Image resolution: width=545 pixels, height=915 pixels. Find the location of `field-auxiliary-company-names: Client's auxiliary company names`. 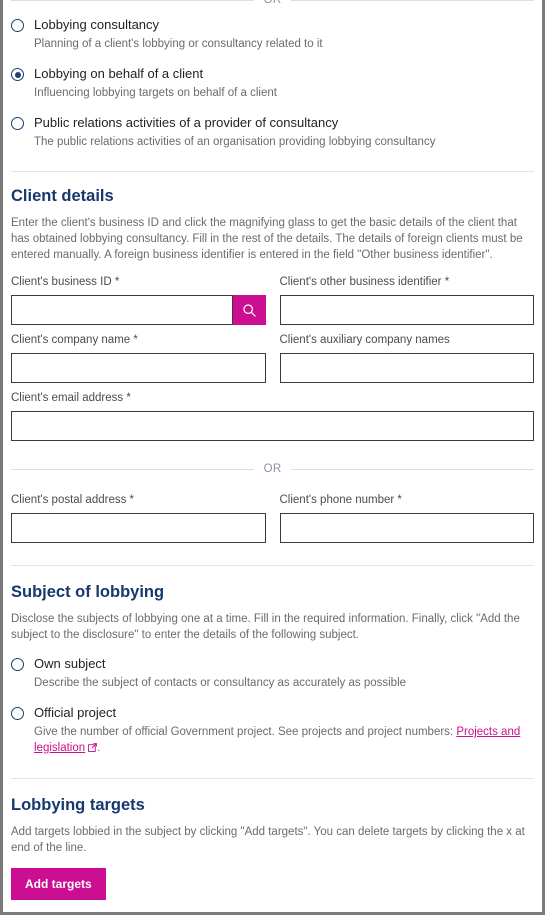

field-auxiliary-company-names: Client's auxiliary company names is located at coordinates (406, 358).